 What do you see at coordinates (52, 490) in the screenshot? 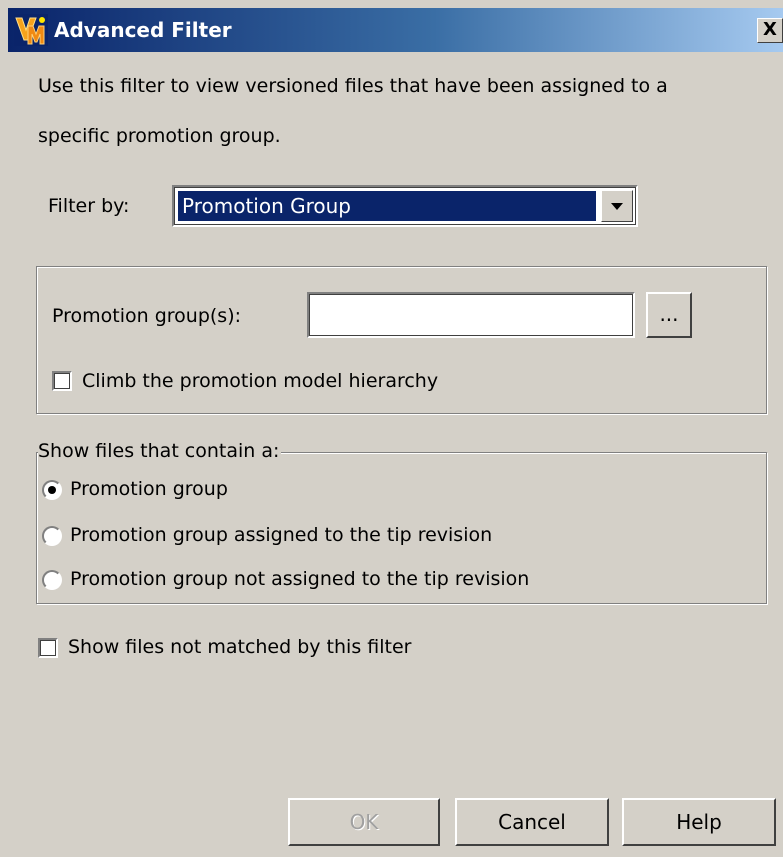
I see `radio-promotion-group` at bounding box center [52, 490].